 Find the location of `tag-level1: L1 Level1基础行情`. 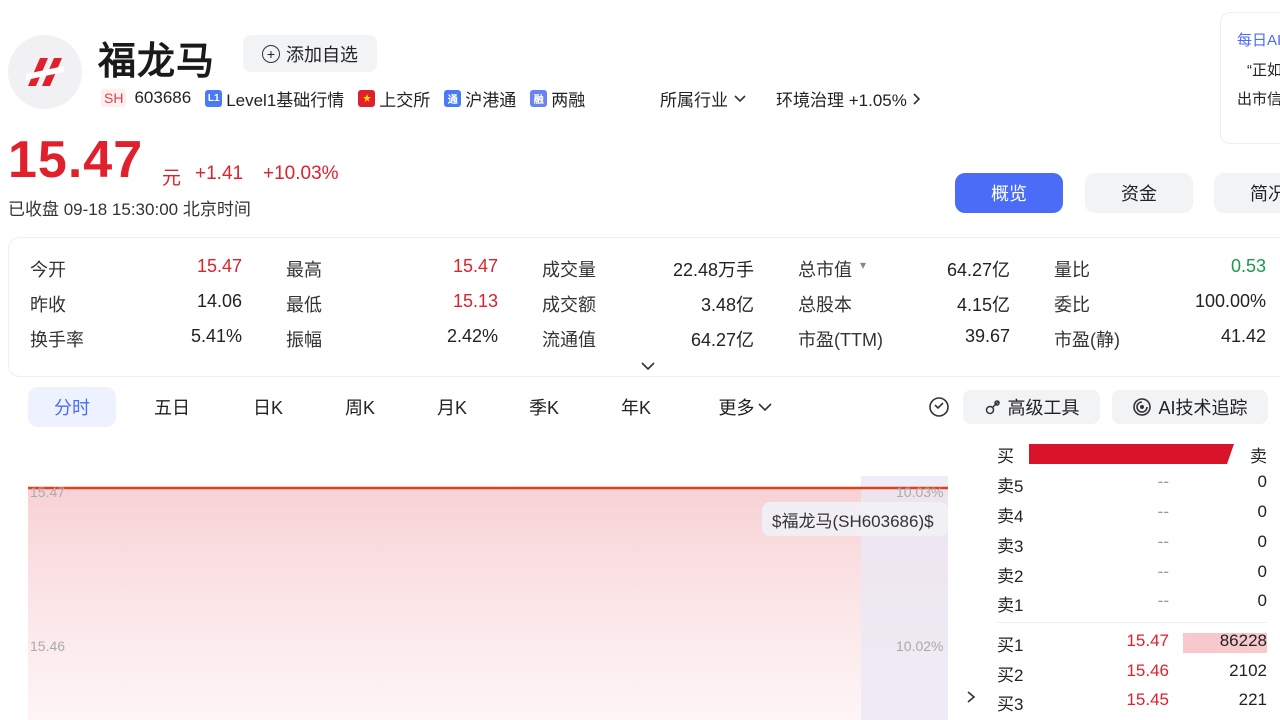

tag-level1: L1 Level1基础行情 is located at coordinates (274, 98).